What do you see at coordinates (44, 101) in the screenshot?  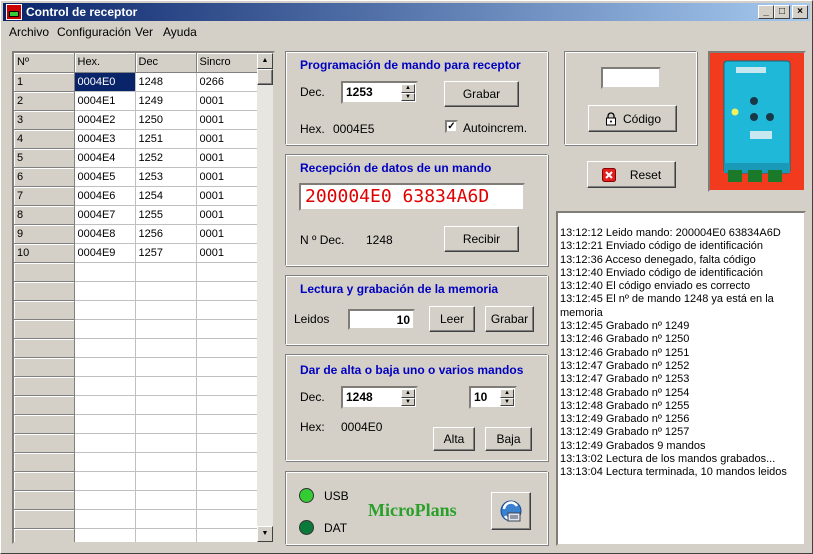 I see `grid-row-header: 2` at bounding box center [44, 101].